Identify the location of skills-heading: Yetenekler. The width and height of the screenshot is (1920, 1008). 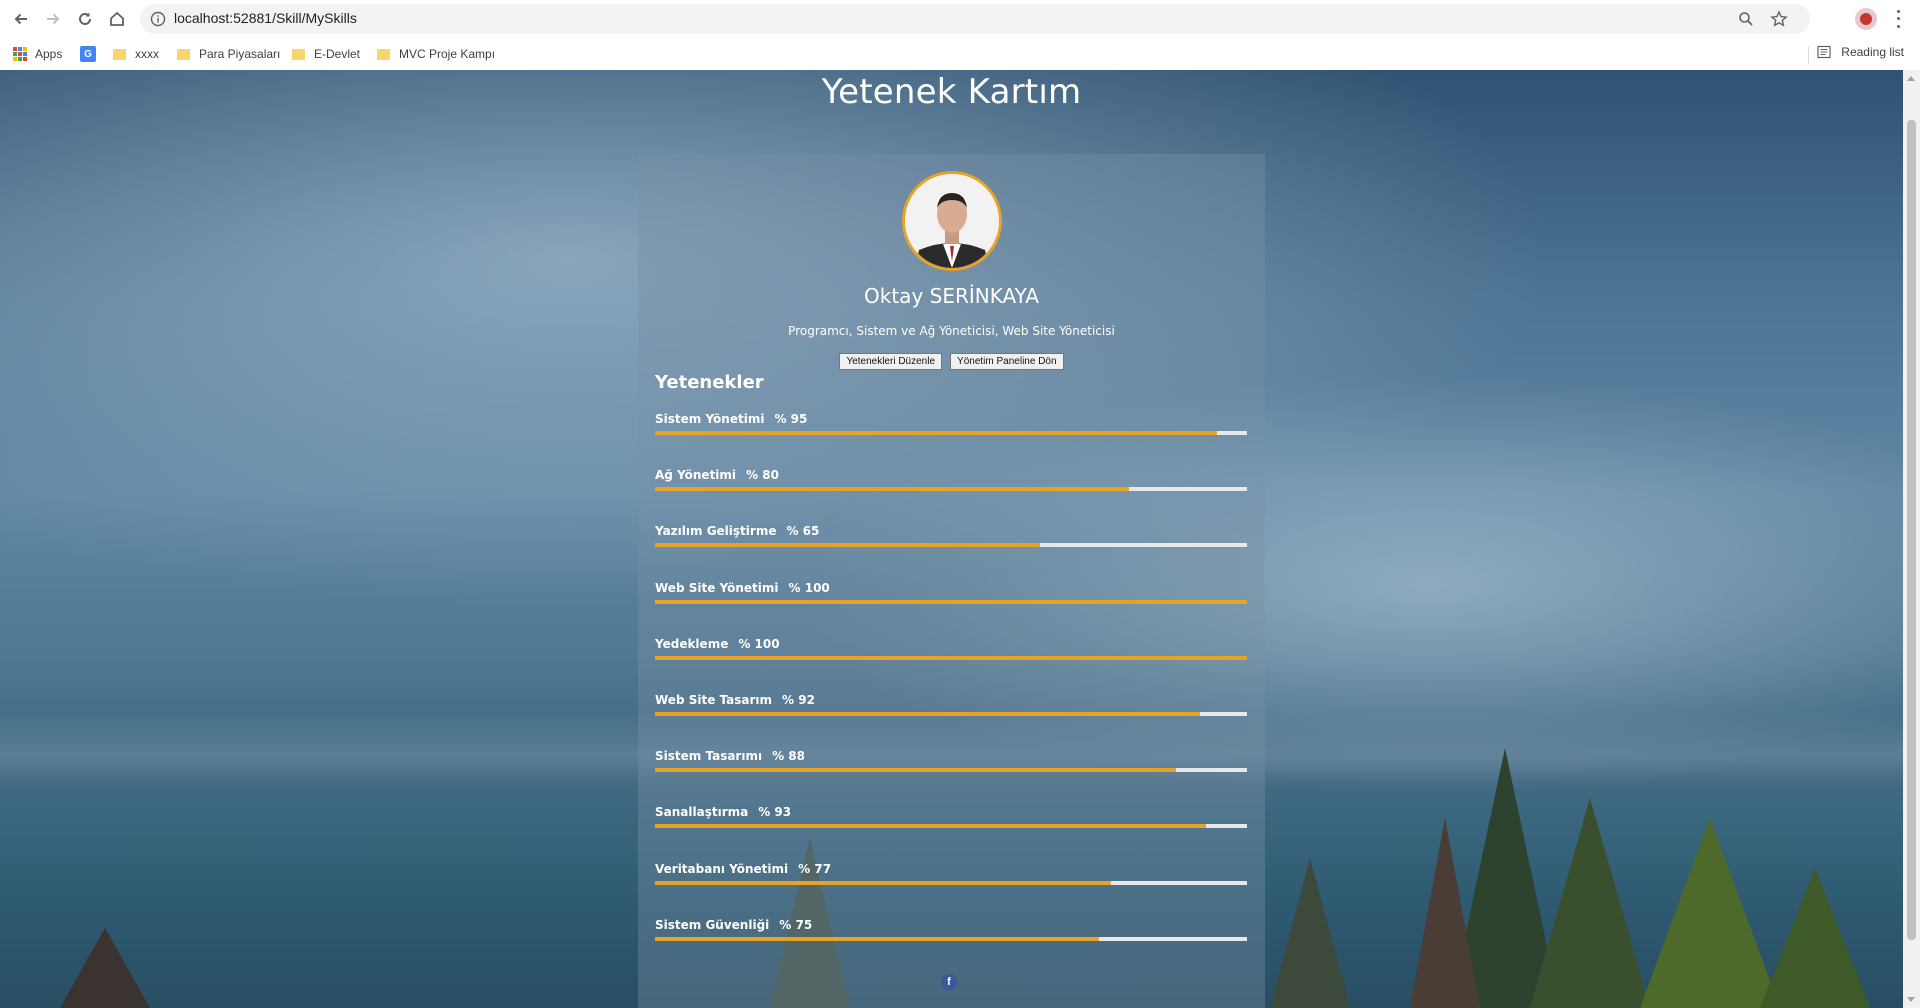
(709, 382).